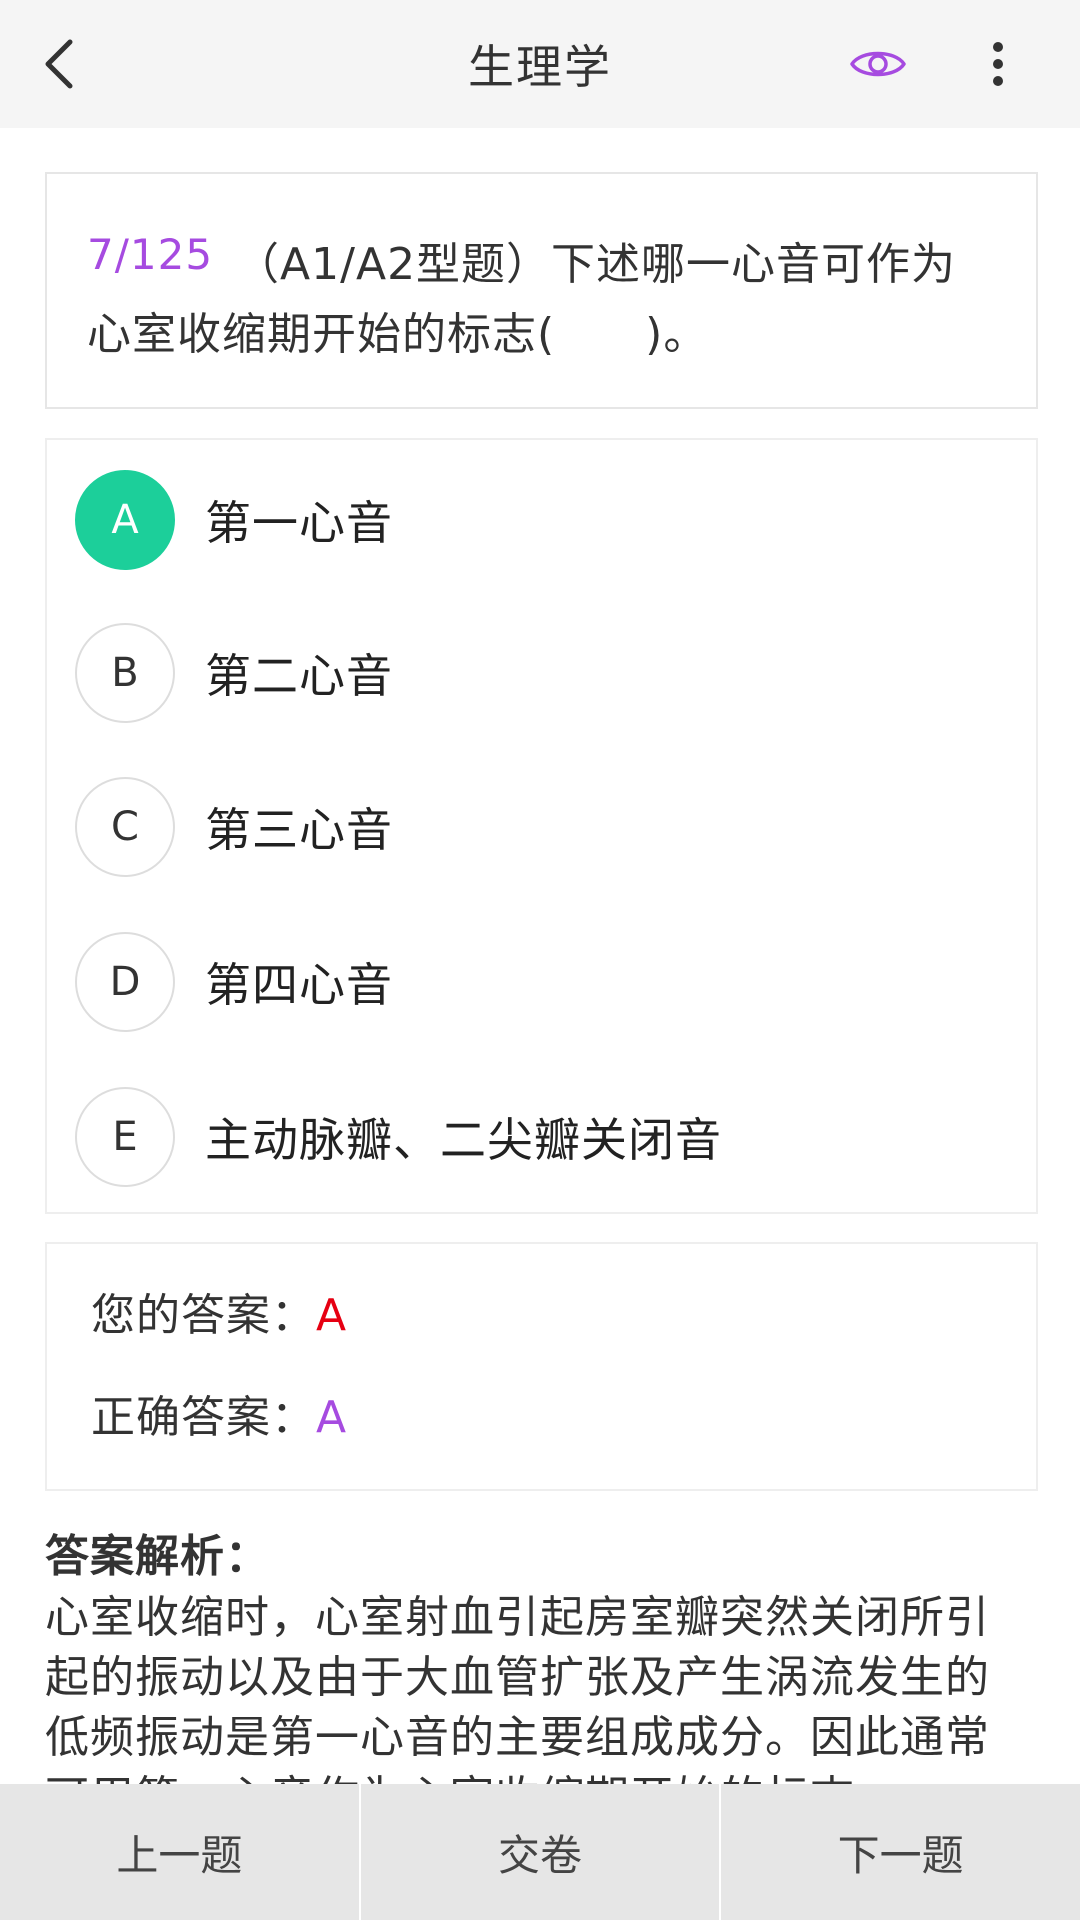 This screenshot has height=1920, width=1080. What do you see at coordinates (299, 830) in the screenshot?
I see `option-text: 第三心音` at bounding box center [299, 830].